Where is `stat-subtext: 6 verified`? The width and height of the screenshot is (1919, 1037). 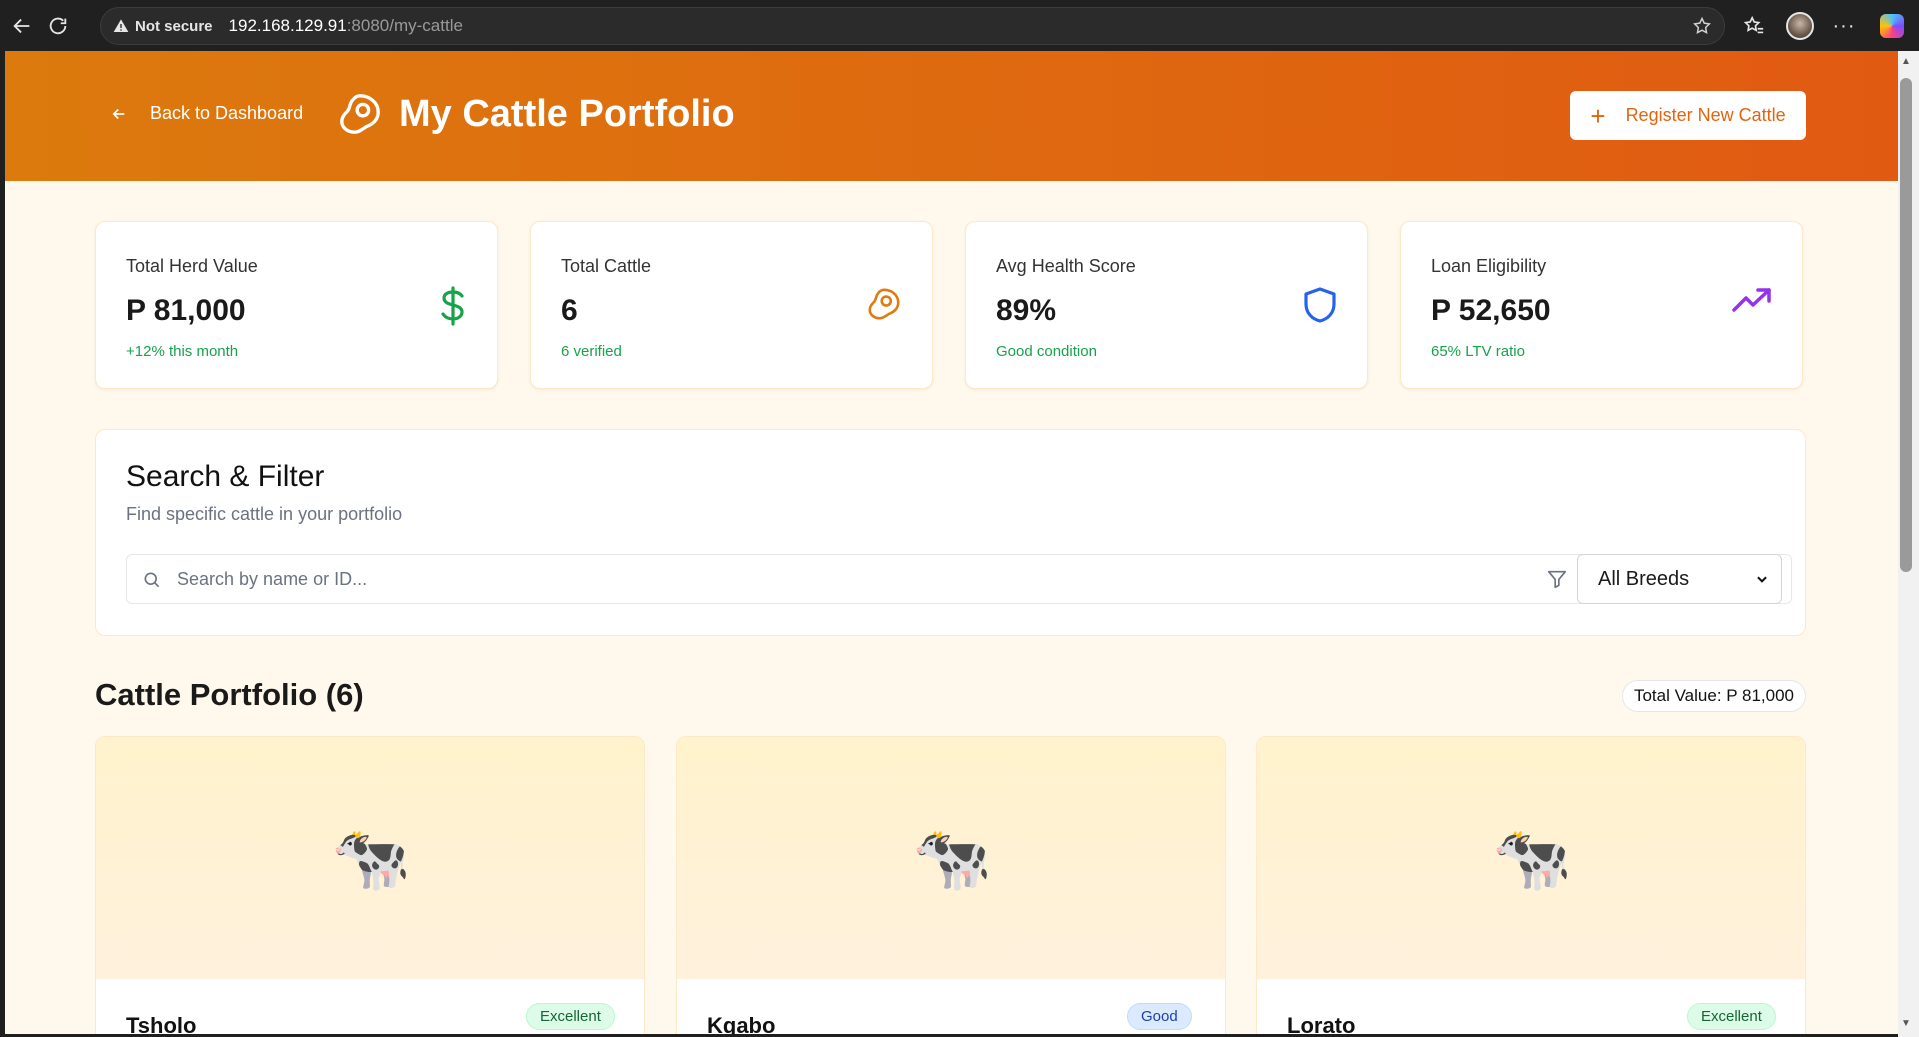
stat-subtext: 6 verified is located at coordinates (591, 351).